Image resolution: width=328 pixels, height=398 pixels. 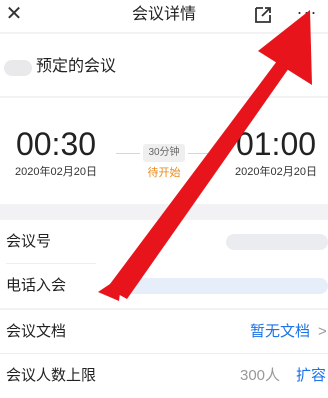 I want to click on page-title: 会议详情, so click(x=163, y=14).